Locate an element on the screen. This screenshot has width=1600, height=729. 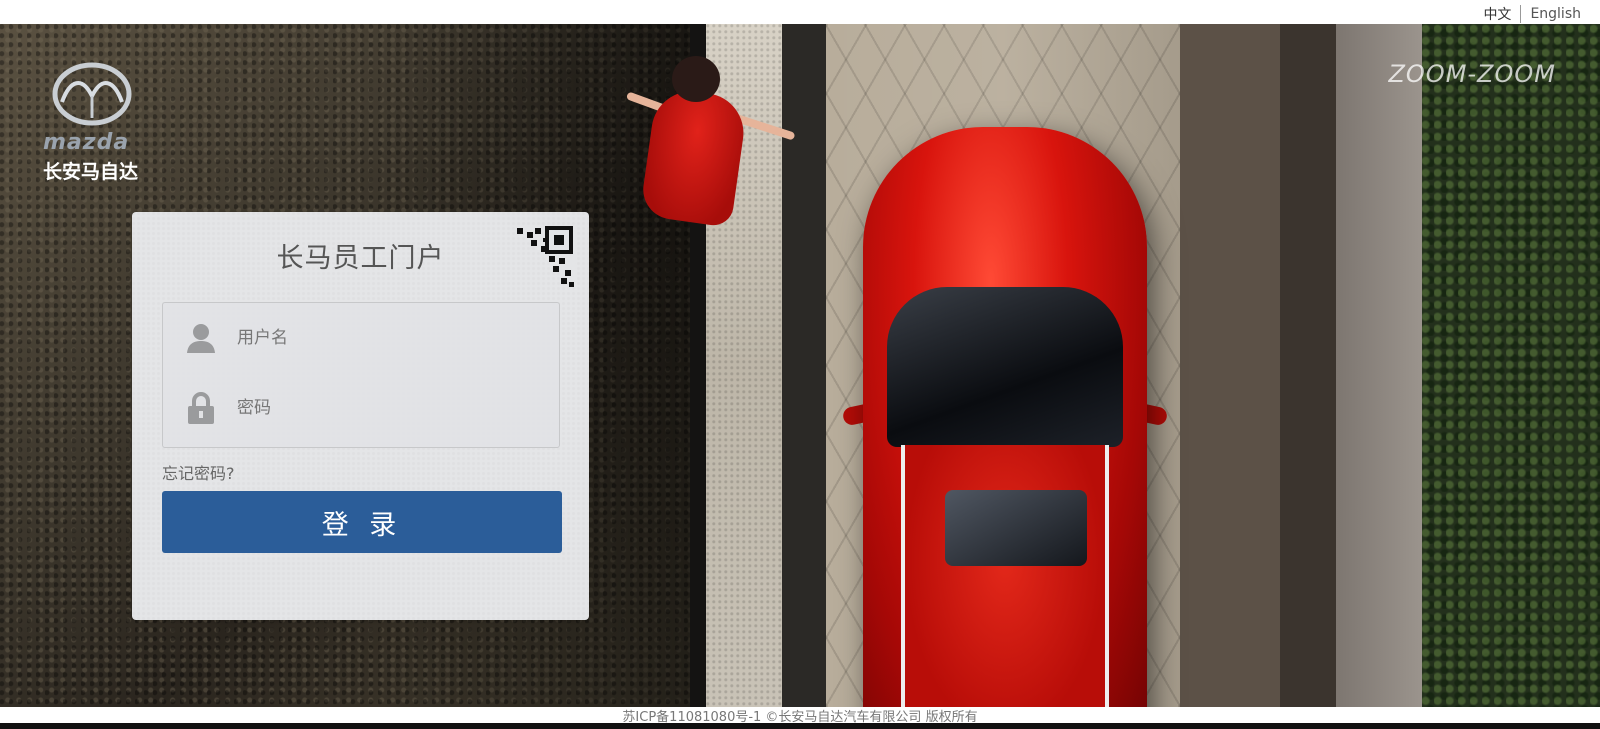
road-edge is located at coordinates (1308, 365).